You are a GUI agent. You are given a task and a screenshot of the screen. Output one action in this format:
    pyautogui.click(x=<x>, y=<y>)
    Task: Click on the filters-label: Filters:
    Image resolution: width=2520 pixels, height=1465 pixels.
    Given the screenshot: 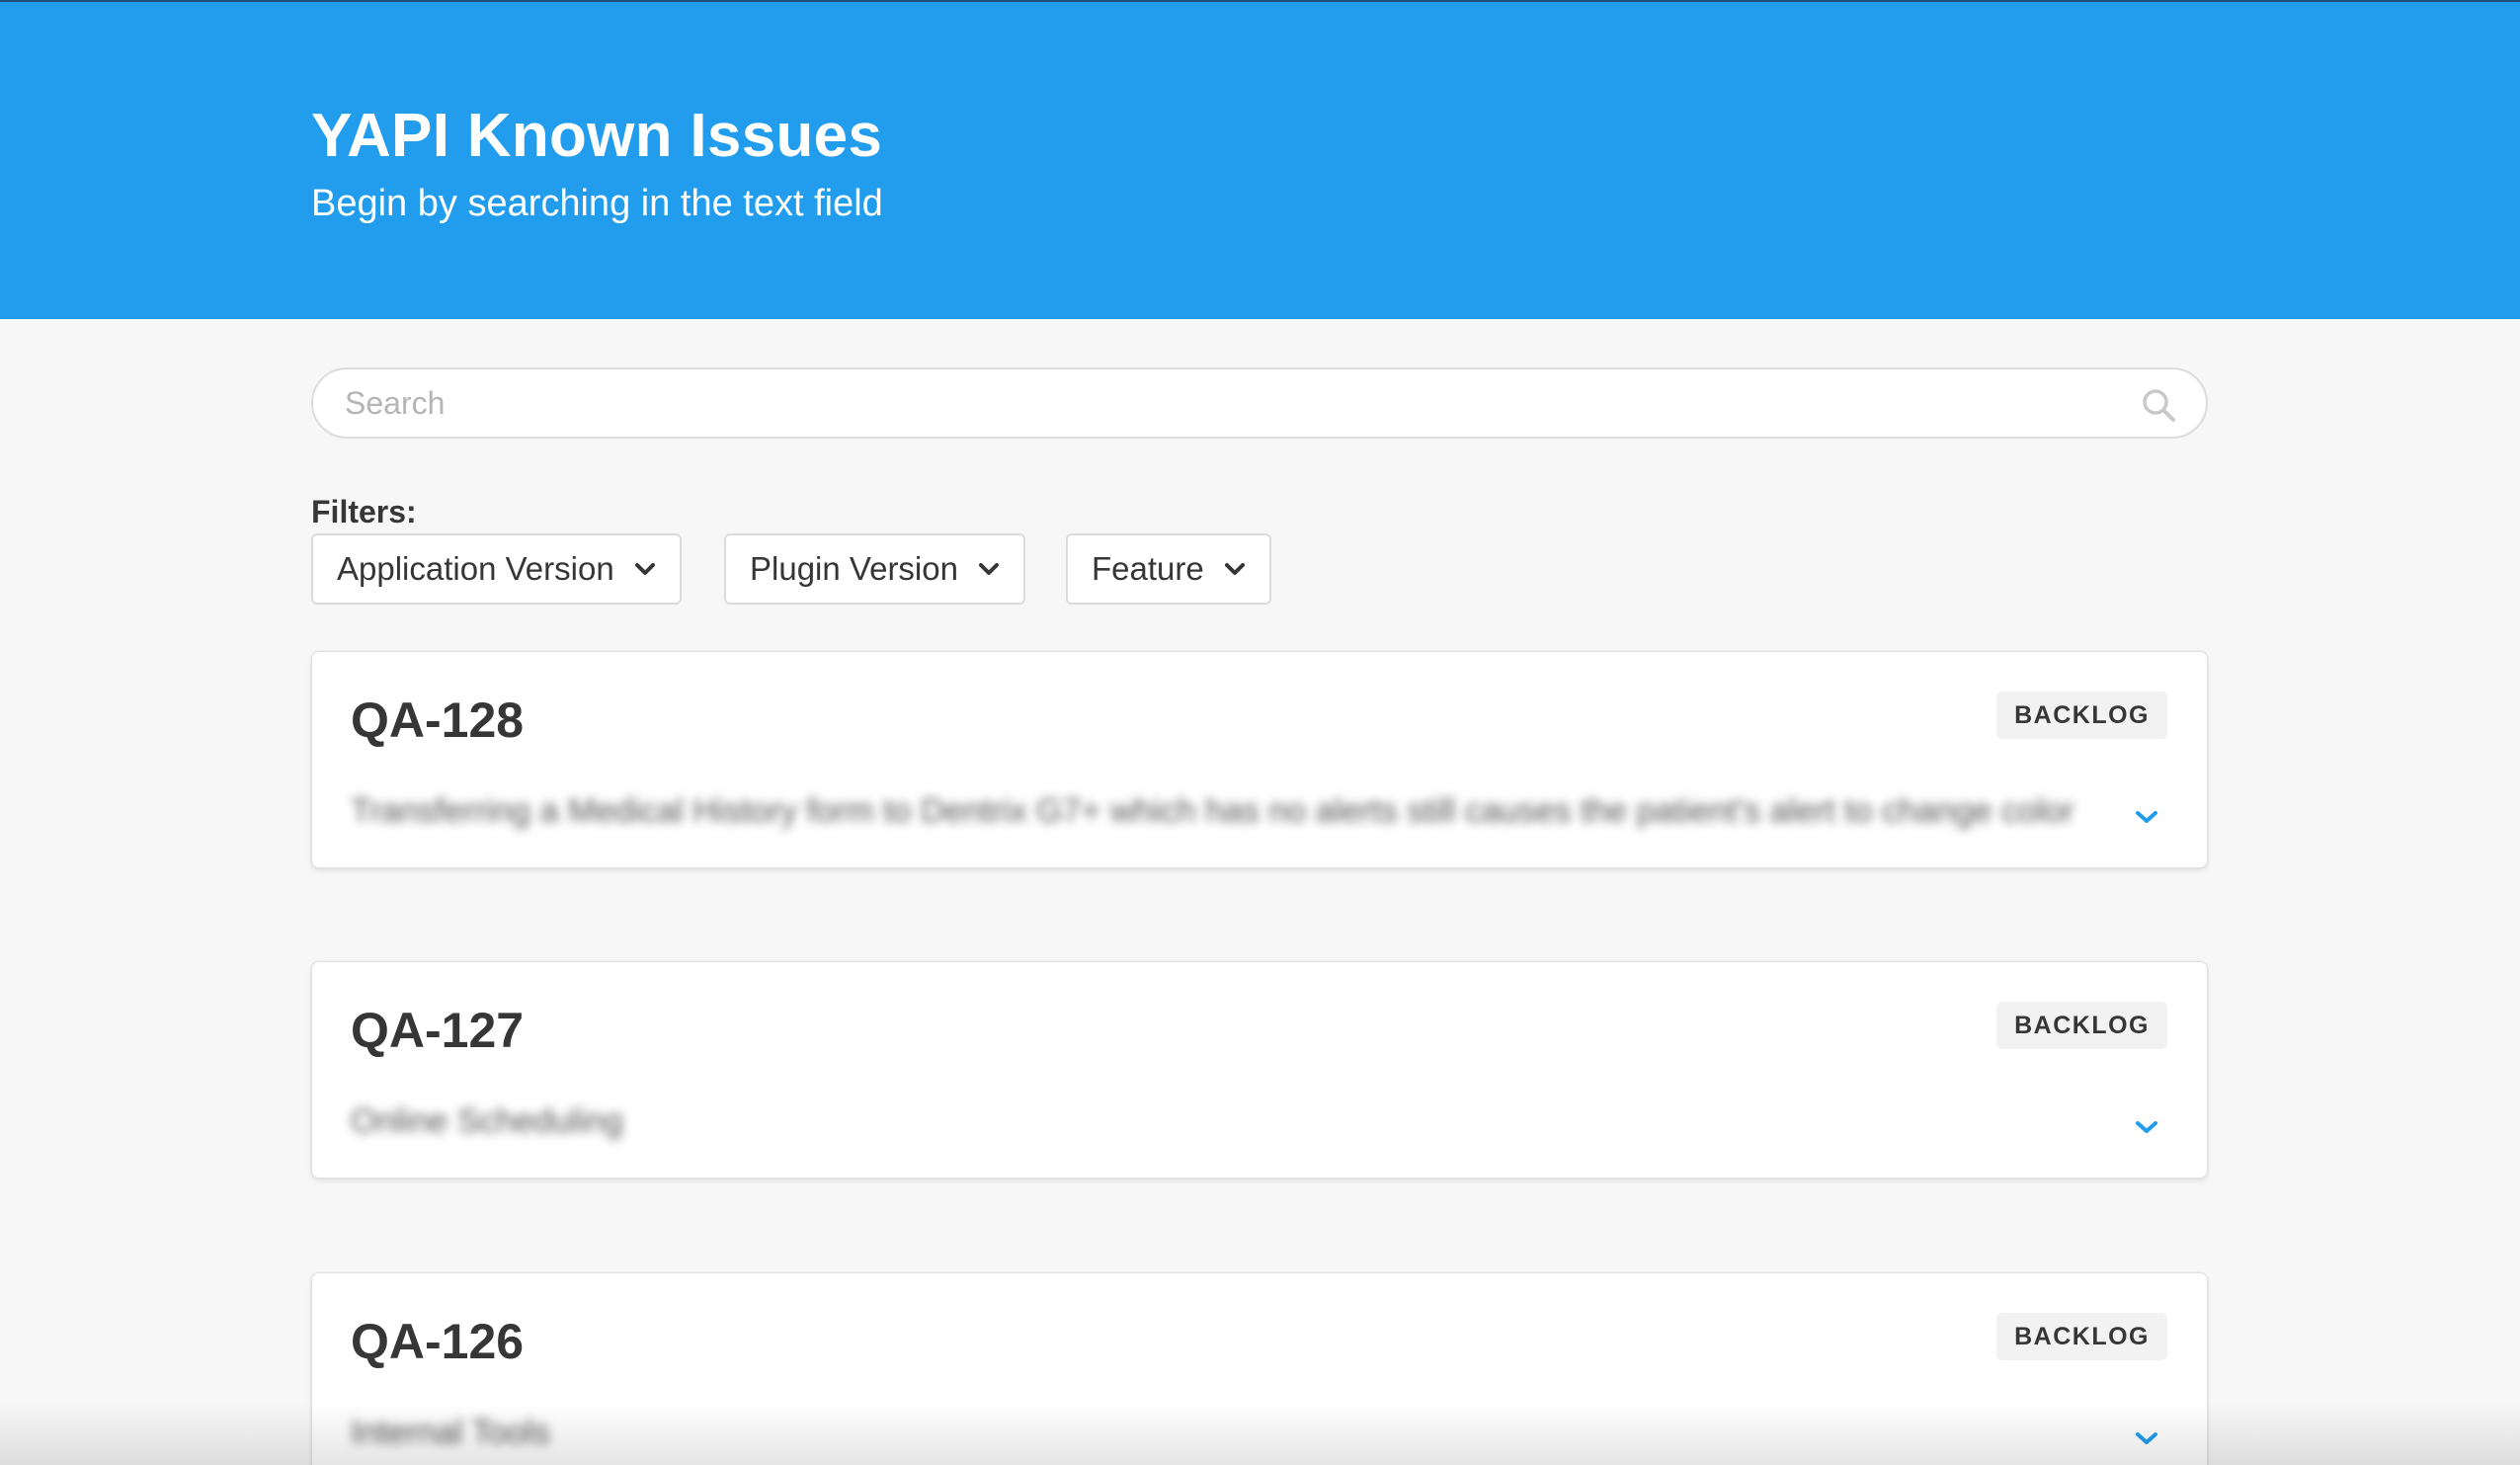 What is the action you would take?
    pyautogui.click(x=364, y=511)
    